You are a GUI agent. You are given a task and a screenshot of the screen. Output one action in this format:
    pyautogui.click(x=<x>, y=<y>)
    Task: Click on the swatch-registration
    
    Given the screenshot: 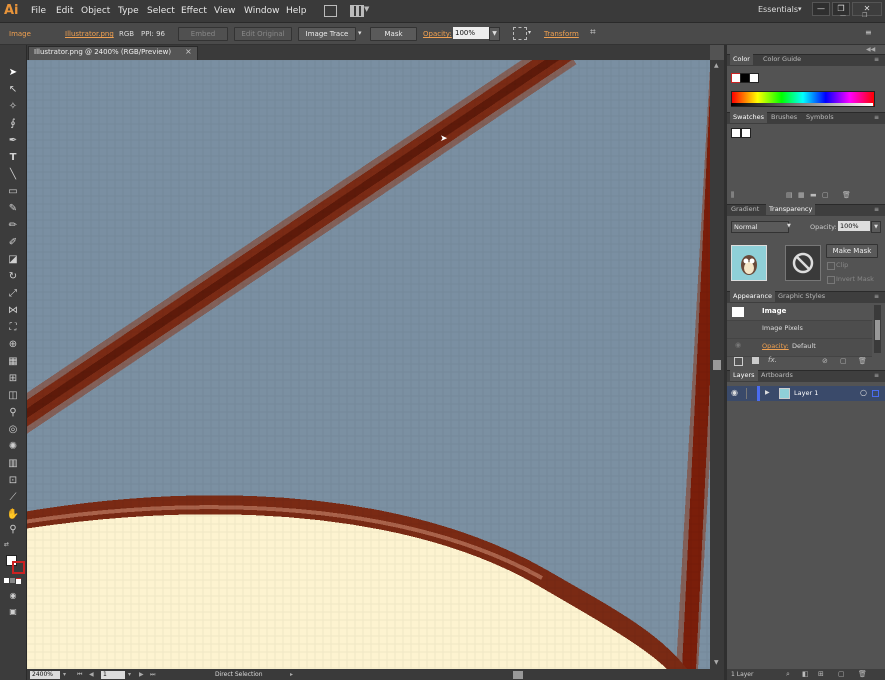 What is the action you would take?
    pyautogui.click(x=746, y=133)
    